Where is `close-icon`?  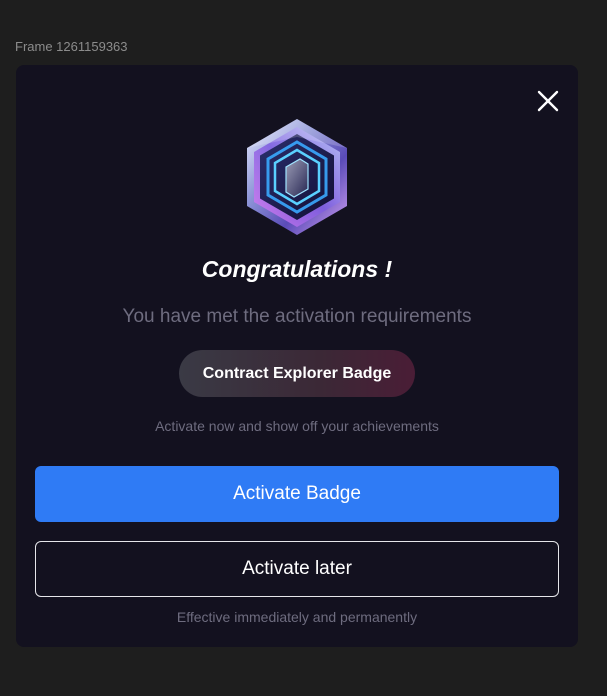 close-icon is located at coordinates (548, 101).